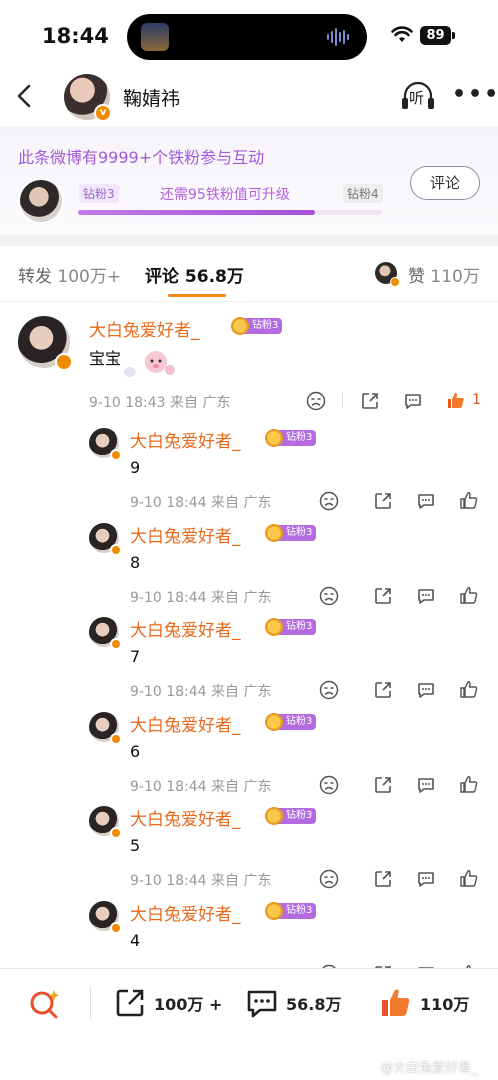  What do you see at coordinates (402, 34) in the screenshot?
I see `wifi-icon` at bounding box center [402, 34].